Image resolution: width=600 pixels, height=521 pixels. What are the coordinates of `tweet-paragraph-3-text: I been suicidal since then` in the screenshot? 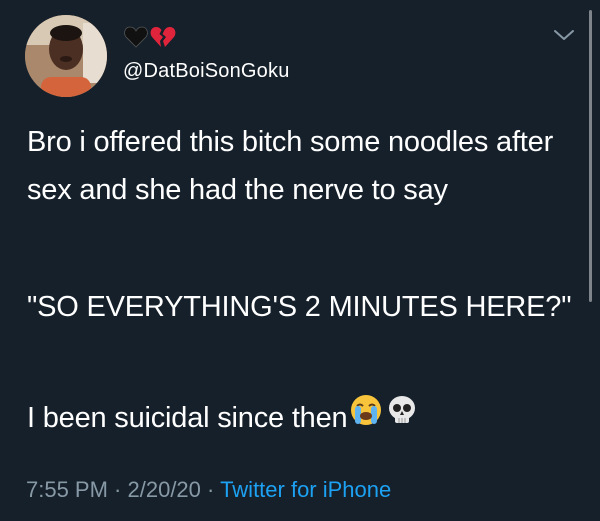 It's located at (187, 417).